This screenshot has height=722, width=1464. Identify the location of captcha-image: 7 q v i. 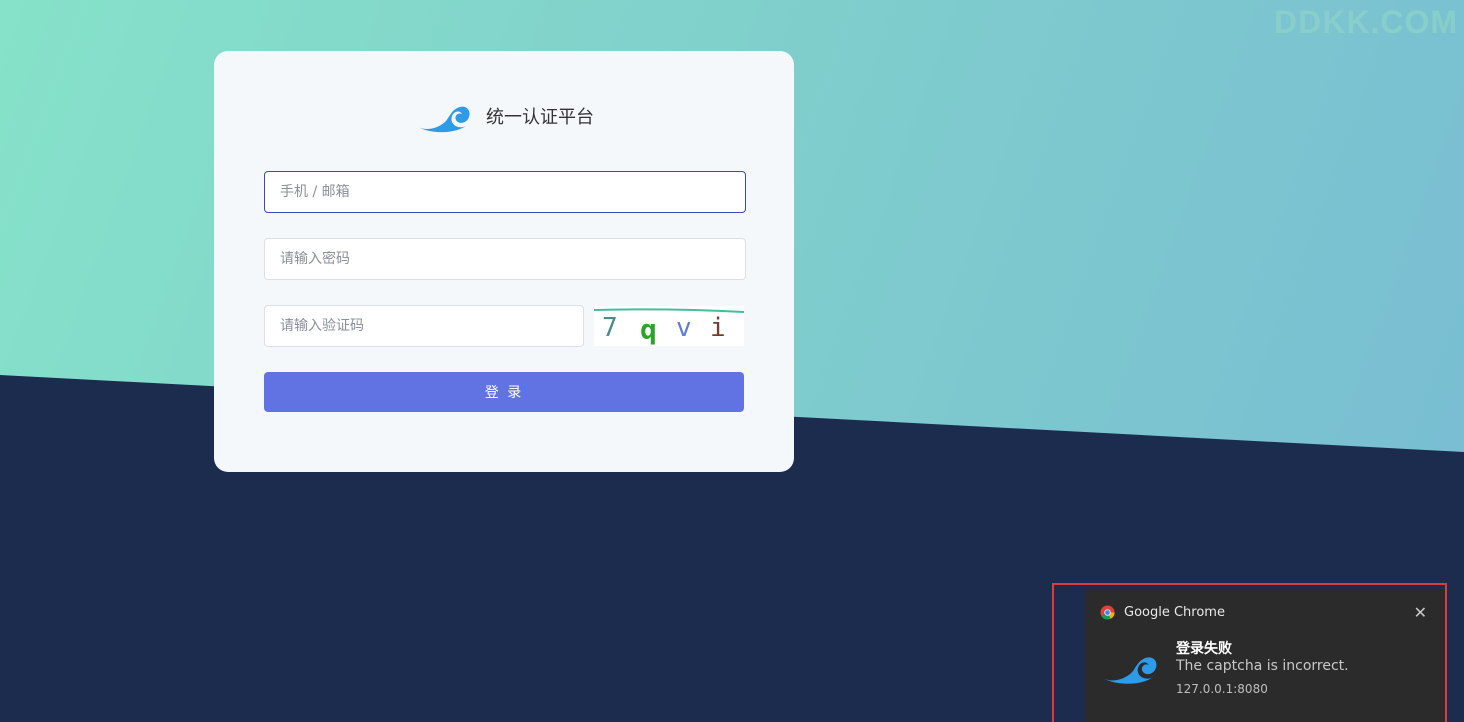
(669, 326).